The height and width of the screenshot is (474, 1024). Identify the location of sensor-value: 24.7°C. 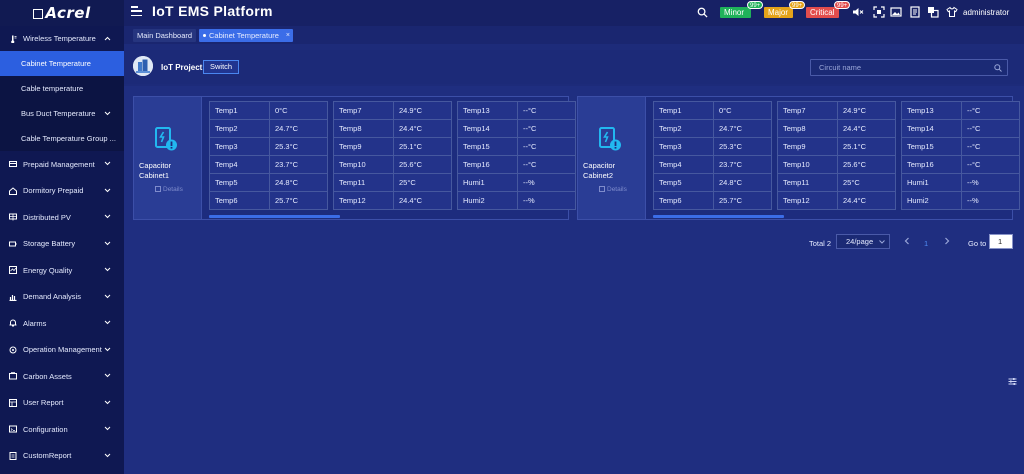
(742, 128).